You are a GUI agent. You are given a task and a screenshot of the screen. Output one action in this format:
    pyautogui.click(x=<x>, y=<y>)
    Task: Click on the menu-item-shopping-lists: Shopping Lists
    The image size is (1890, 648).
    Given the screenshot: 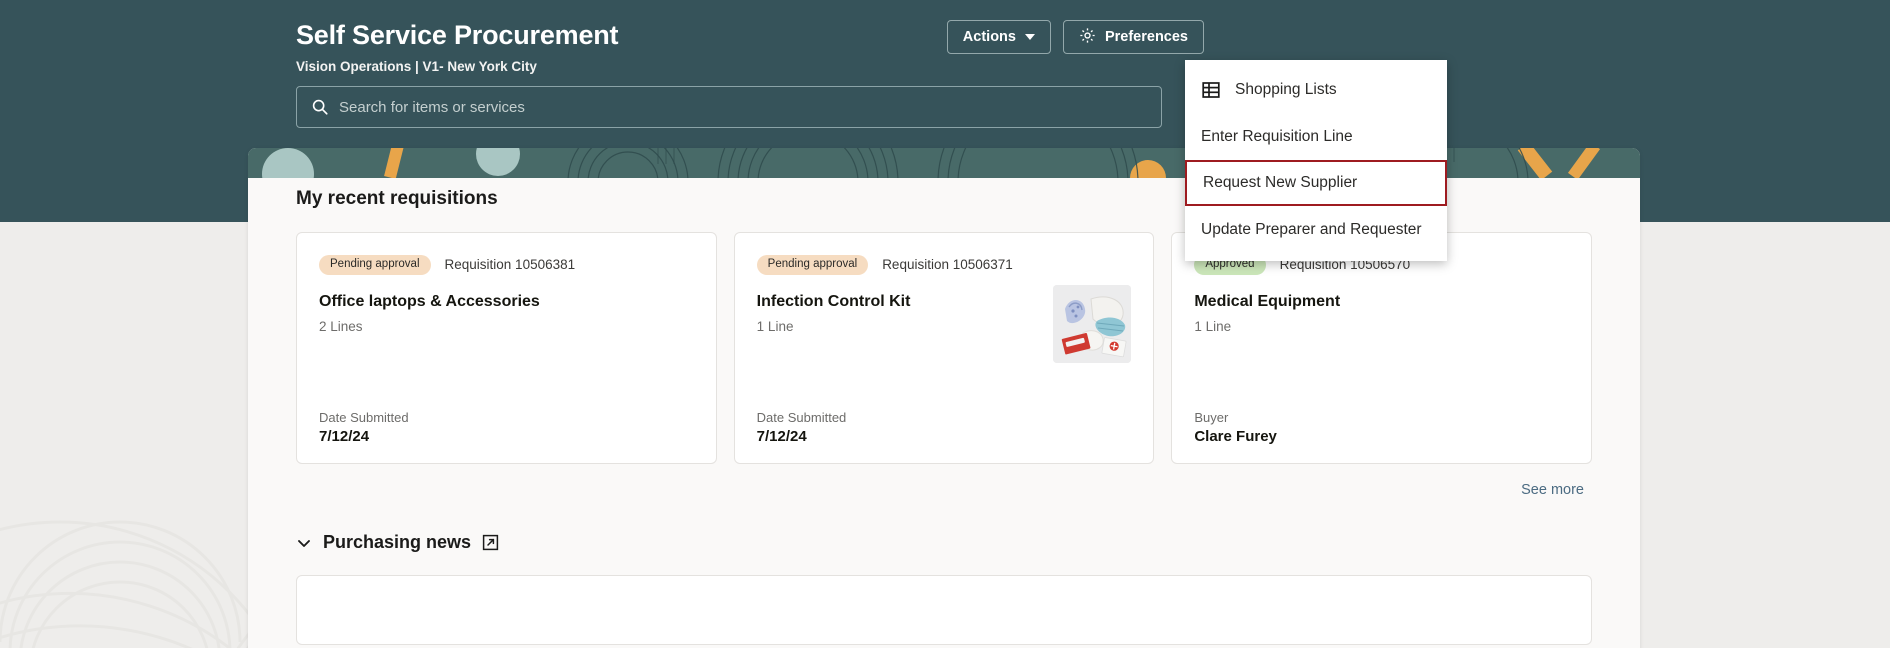 What is the action you would take?
    pyautogui.click(x=1316, y=89)
    